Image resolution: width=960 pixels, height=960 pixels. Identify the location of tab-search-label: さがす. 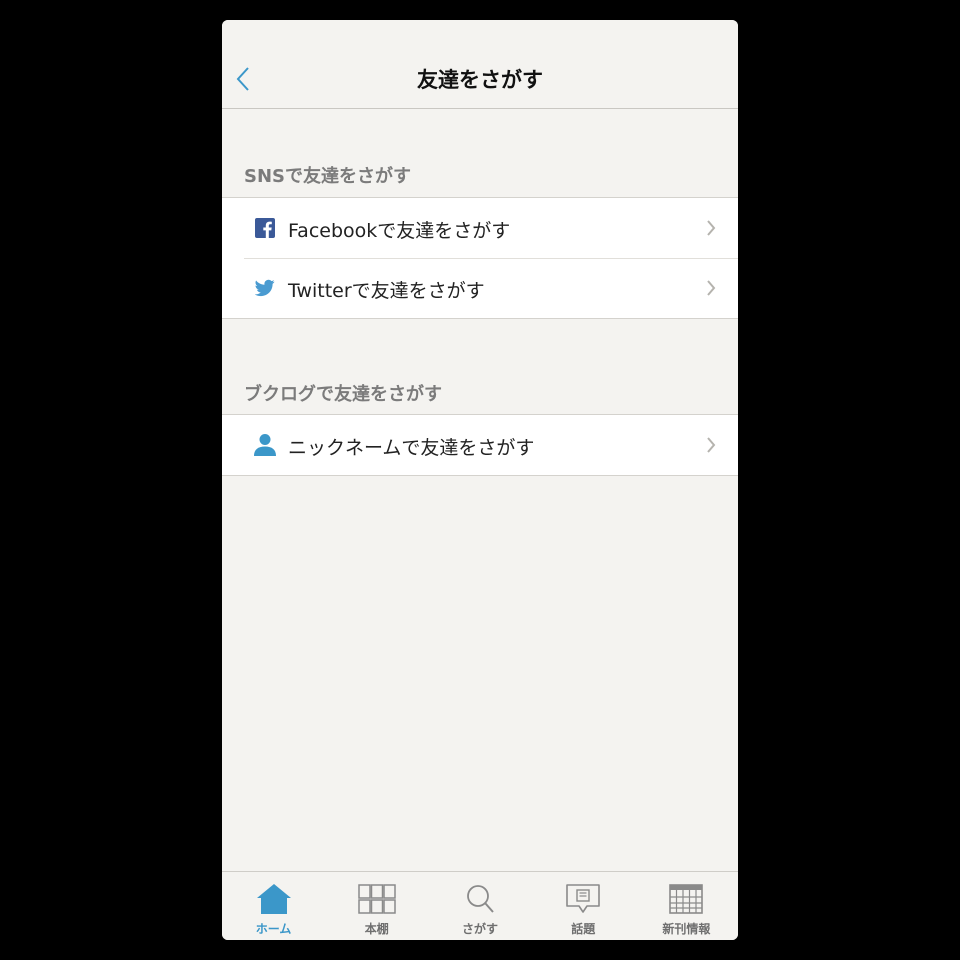
(480, 929).